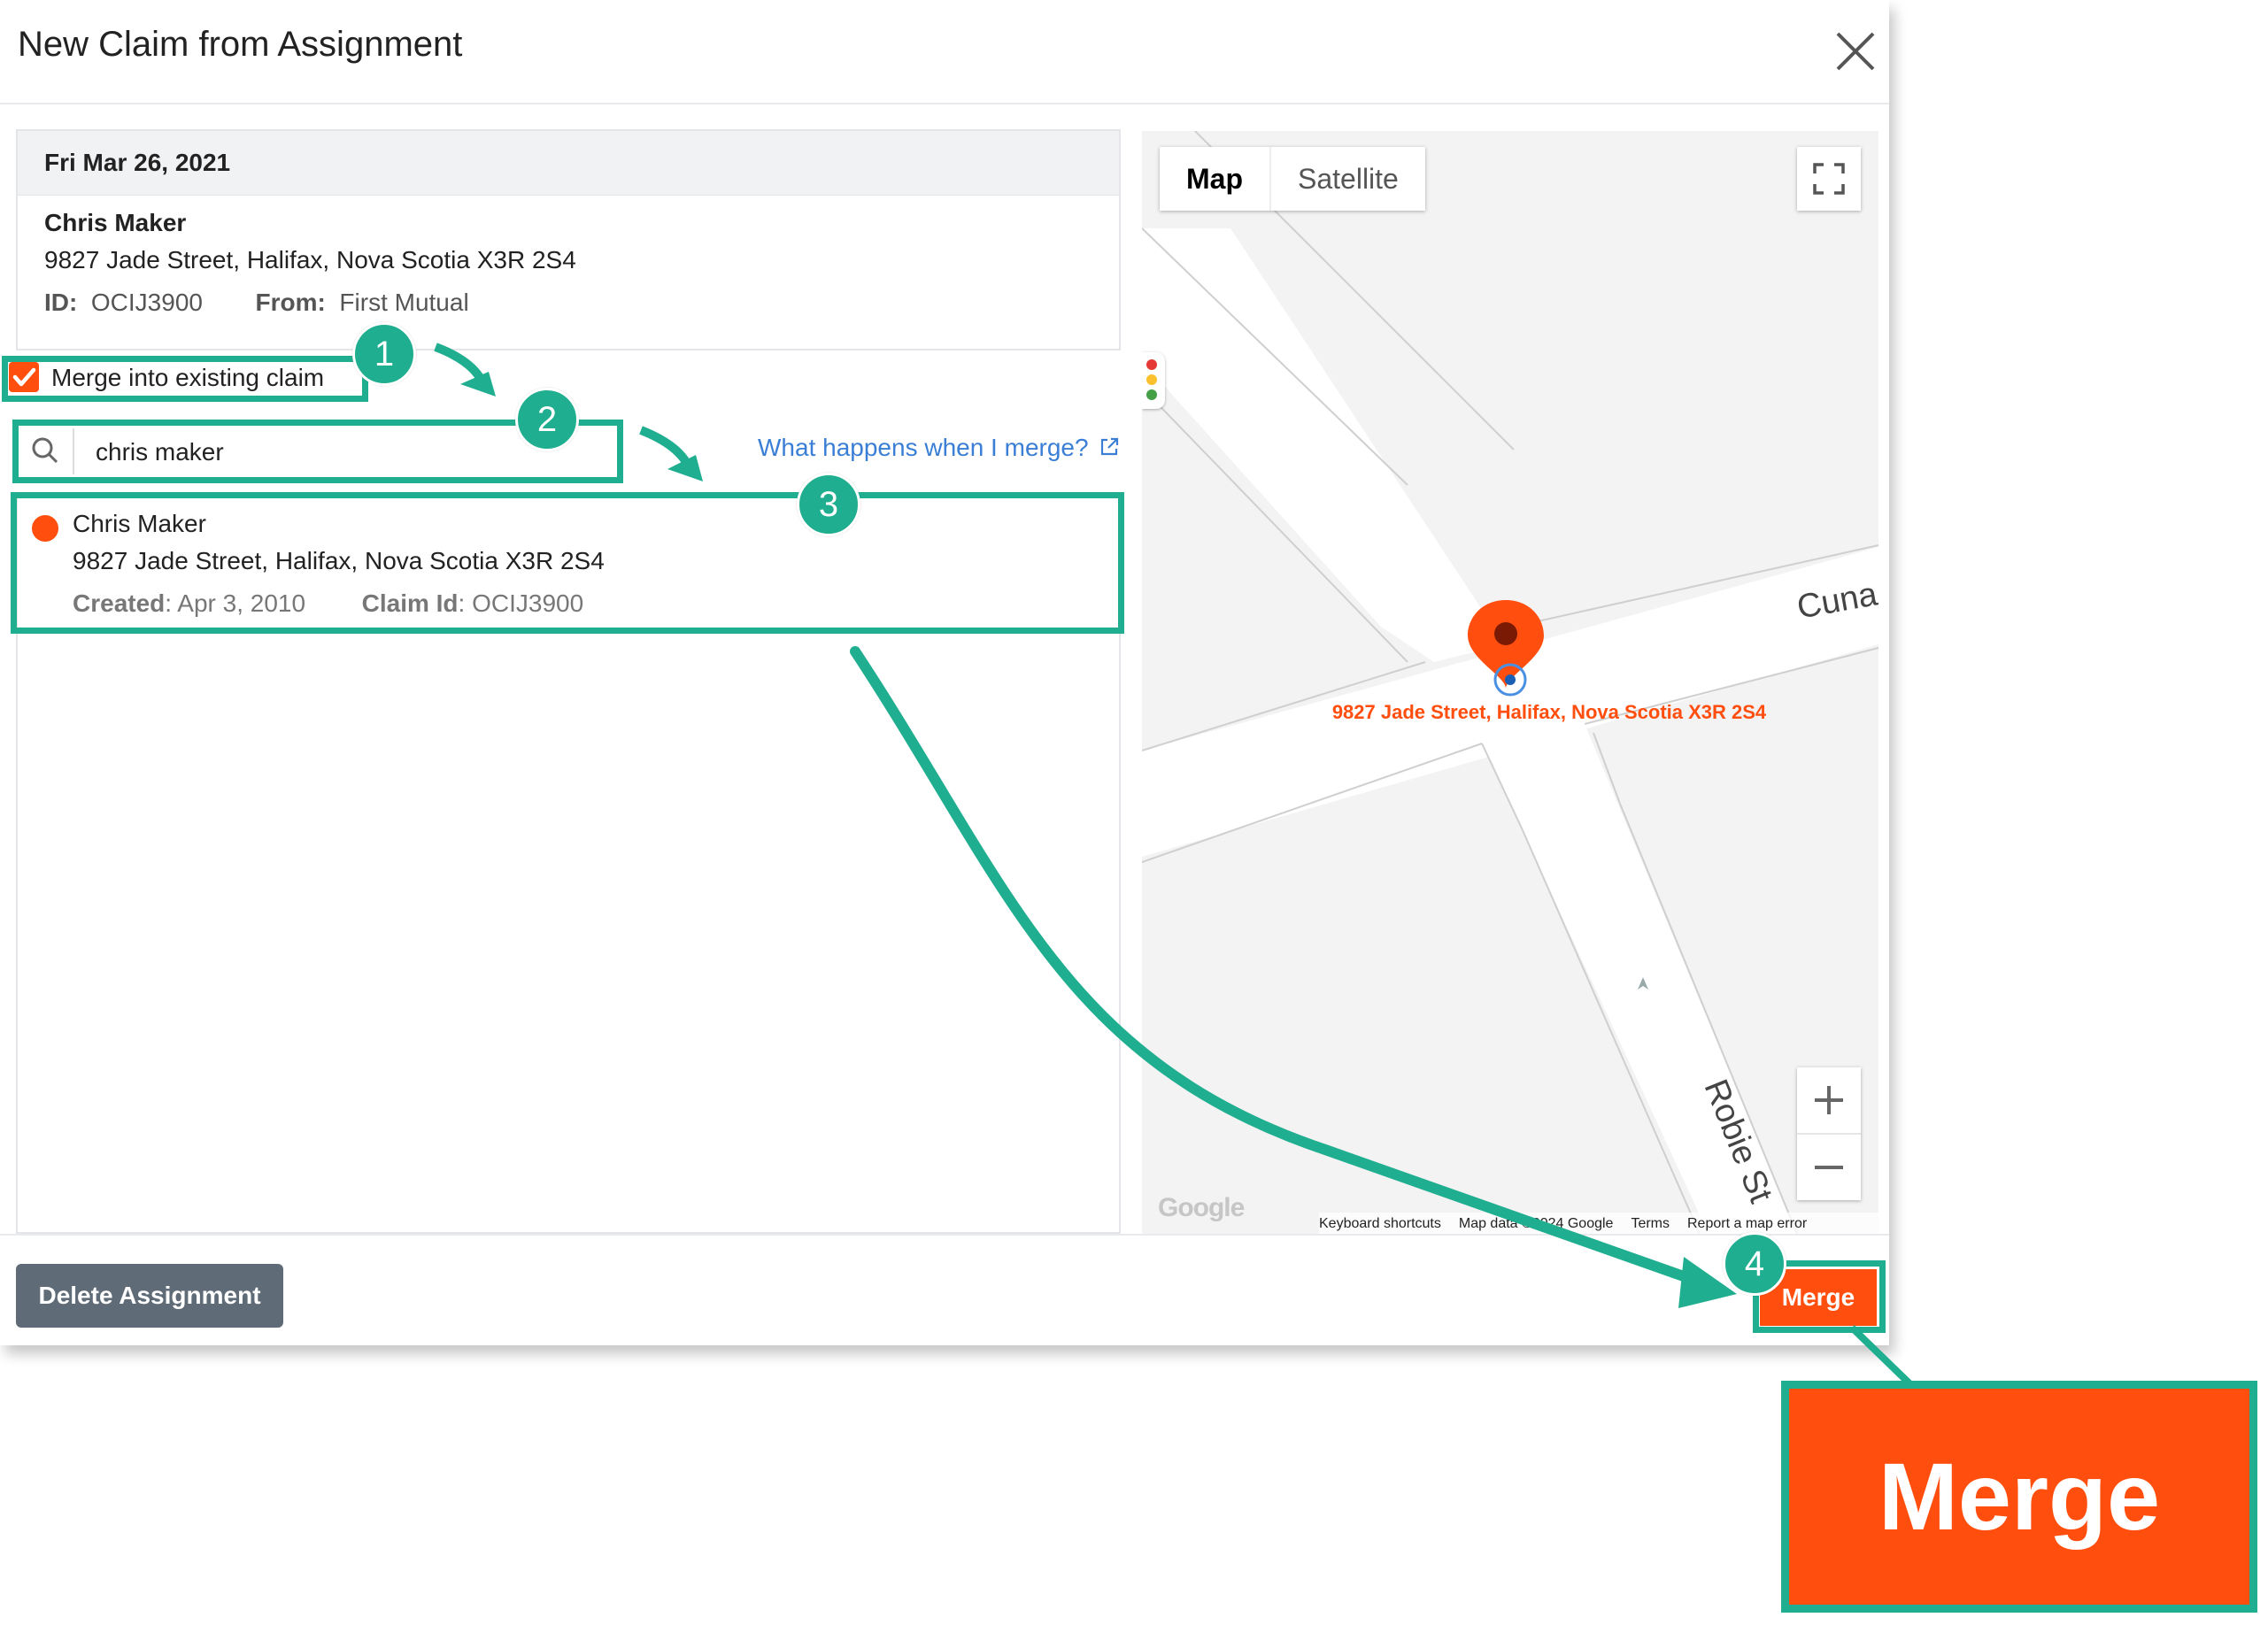  What do you see at coordinates (1201, 1208) in the screenshot?
I see `google-logo: Google` at bounding box center [1201, 1208].